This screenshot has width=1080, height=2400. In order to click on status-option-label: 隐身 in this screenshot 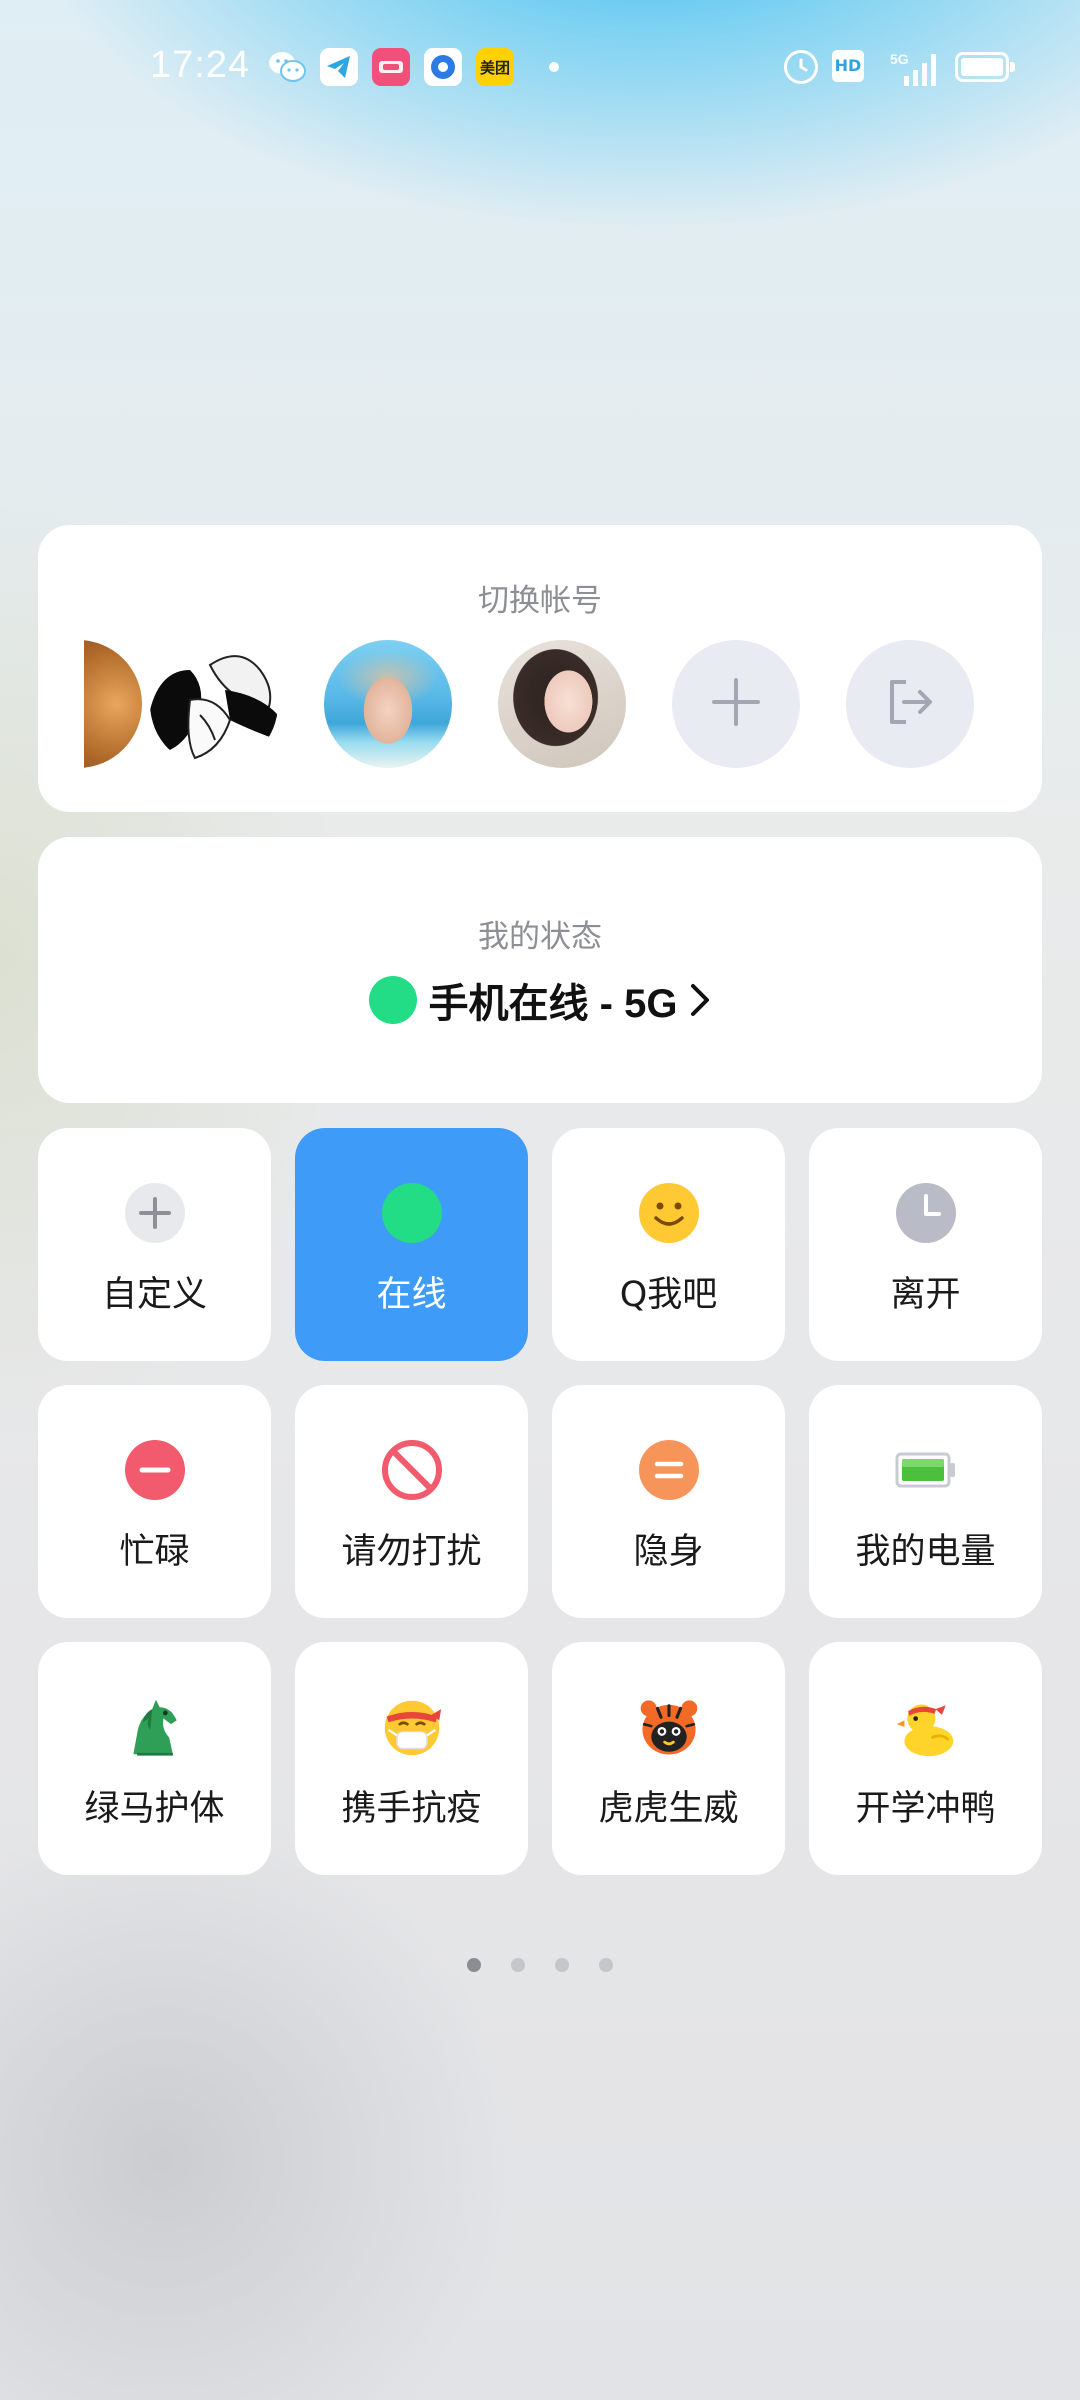, I will do `click(668, 1552)`.